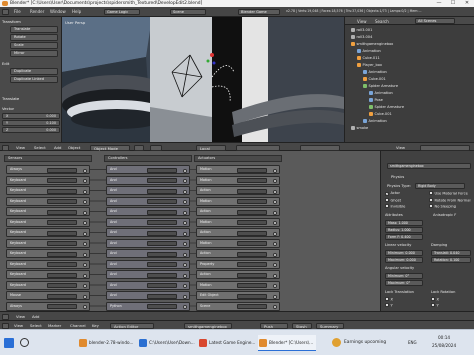 The image size is (474, 355). I want to click on actuator-brick: Property, so click(238, 264).